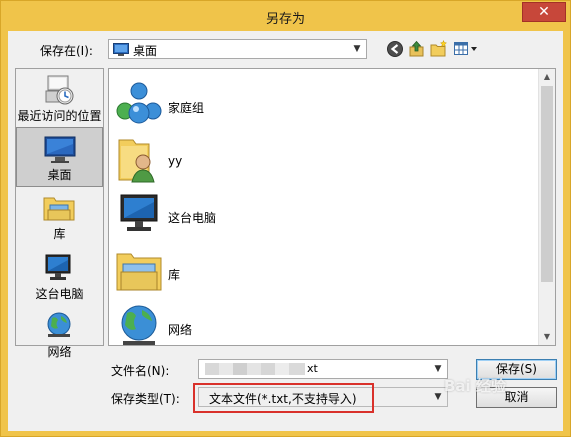 Image resolution: width=571 pixels, height=437 pixels. I want to click on place-network: 网络, so click(59, 335).